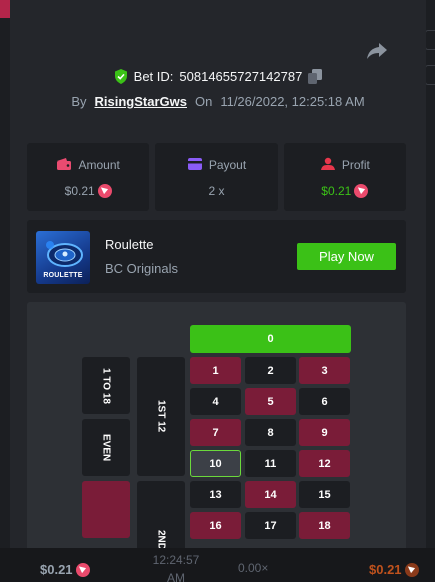 This screenshot has height=582, width=435. What do you see at coordinates (292, 101) in the screenshot?
I see `bet-datetime: 11/26/2022, 12:25:18 AM` at bounding box center [292, 101].